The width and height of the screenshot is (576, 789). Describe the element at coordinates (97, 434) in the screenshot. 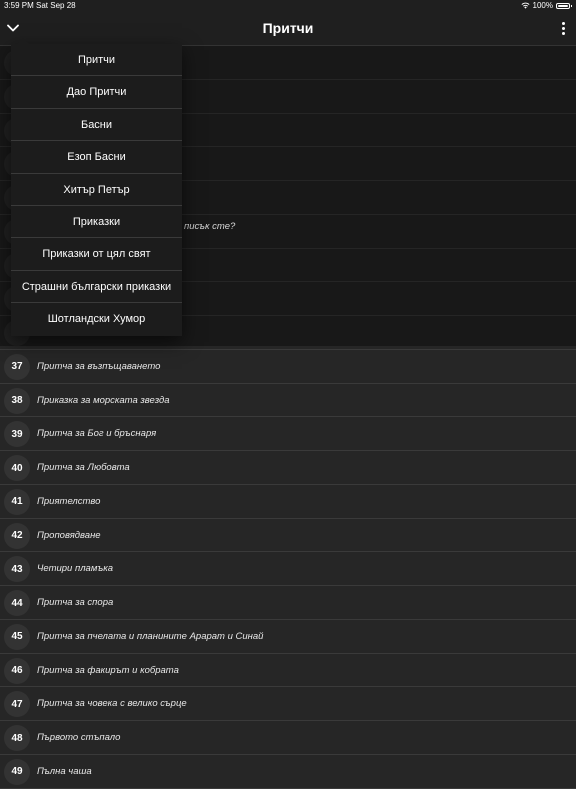

I see `row-title: Притча за Бог и бръснаря` at that location.